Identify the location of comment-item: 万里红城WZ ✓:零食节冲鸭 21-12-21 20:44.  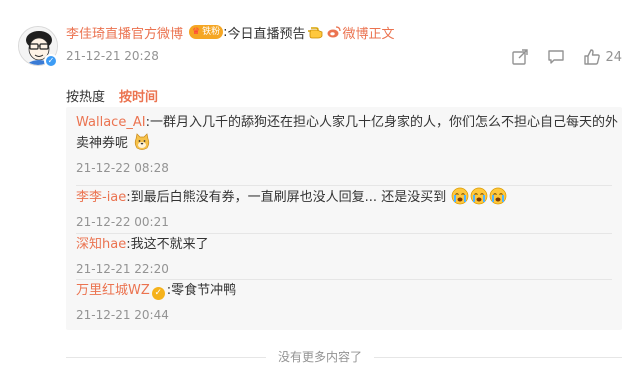
(344, 302).